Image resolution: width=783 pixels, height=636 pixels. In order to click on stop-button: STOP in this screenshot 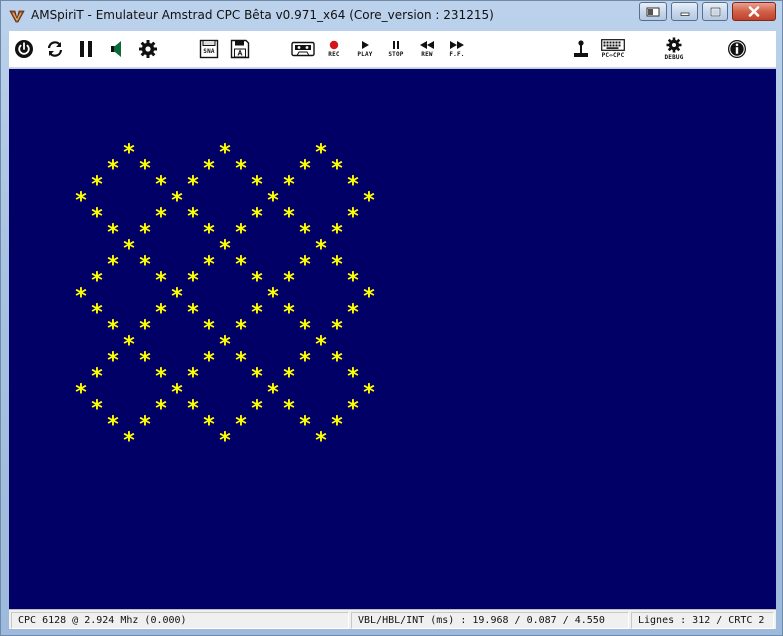, I will do `click(396, 49)`.